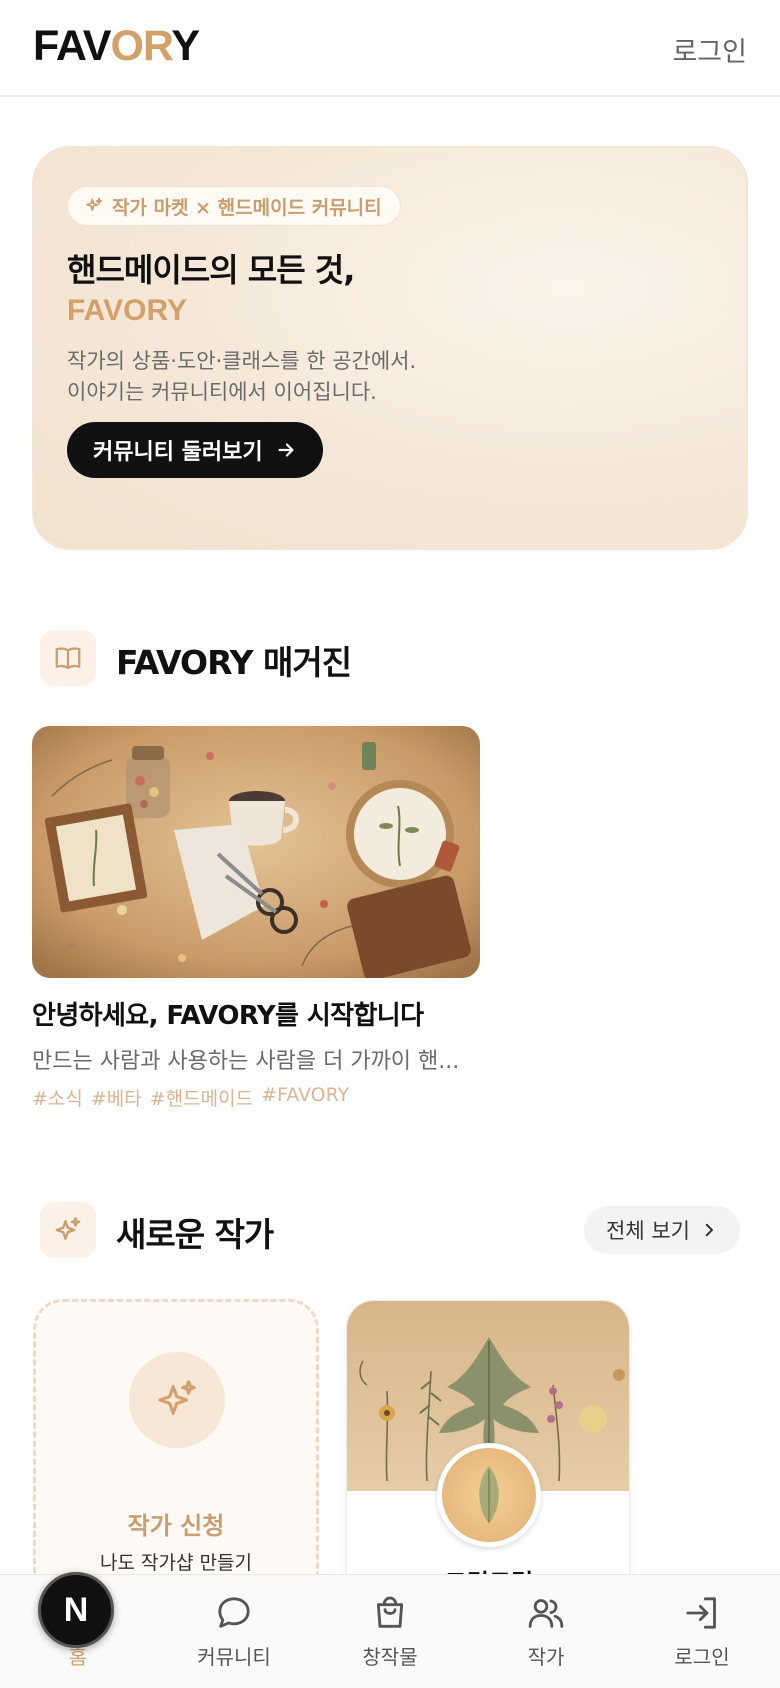 The width and height of the screenshot is (780, 1688). I want to click on shopping-bag-icon, so click(390, 1612).